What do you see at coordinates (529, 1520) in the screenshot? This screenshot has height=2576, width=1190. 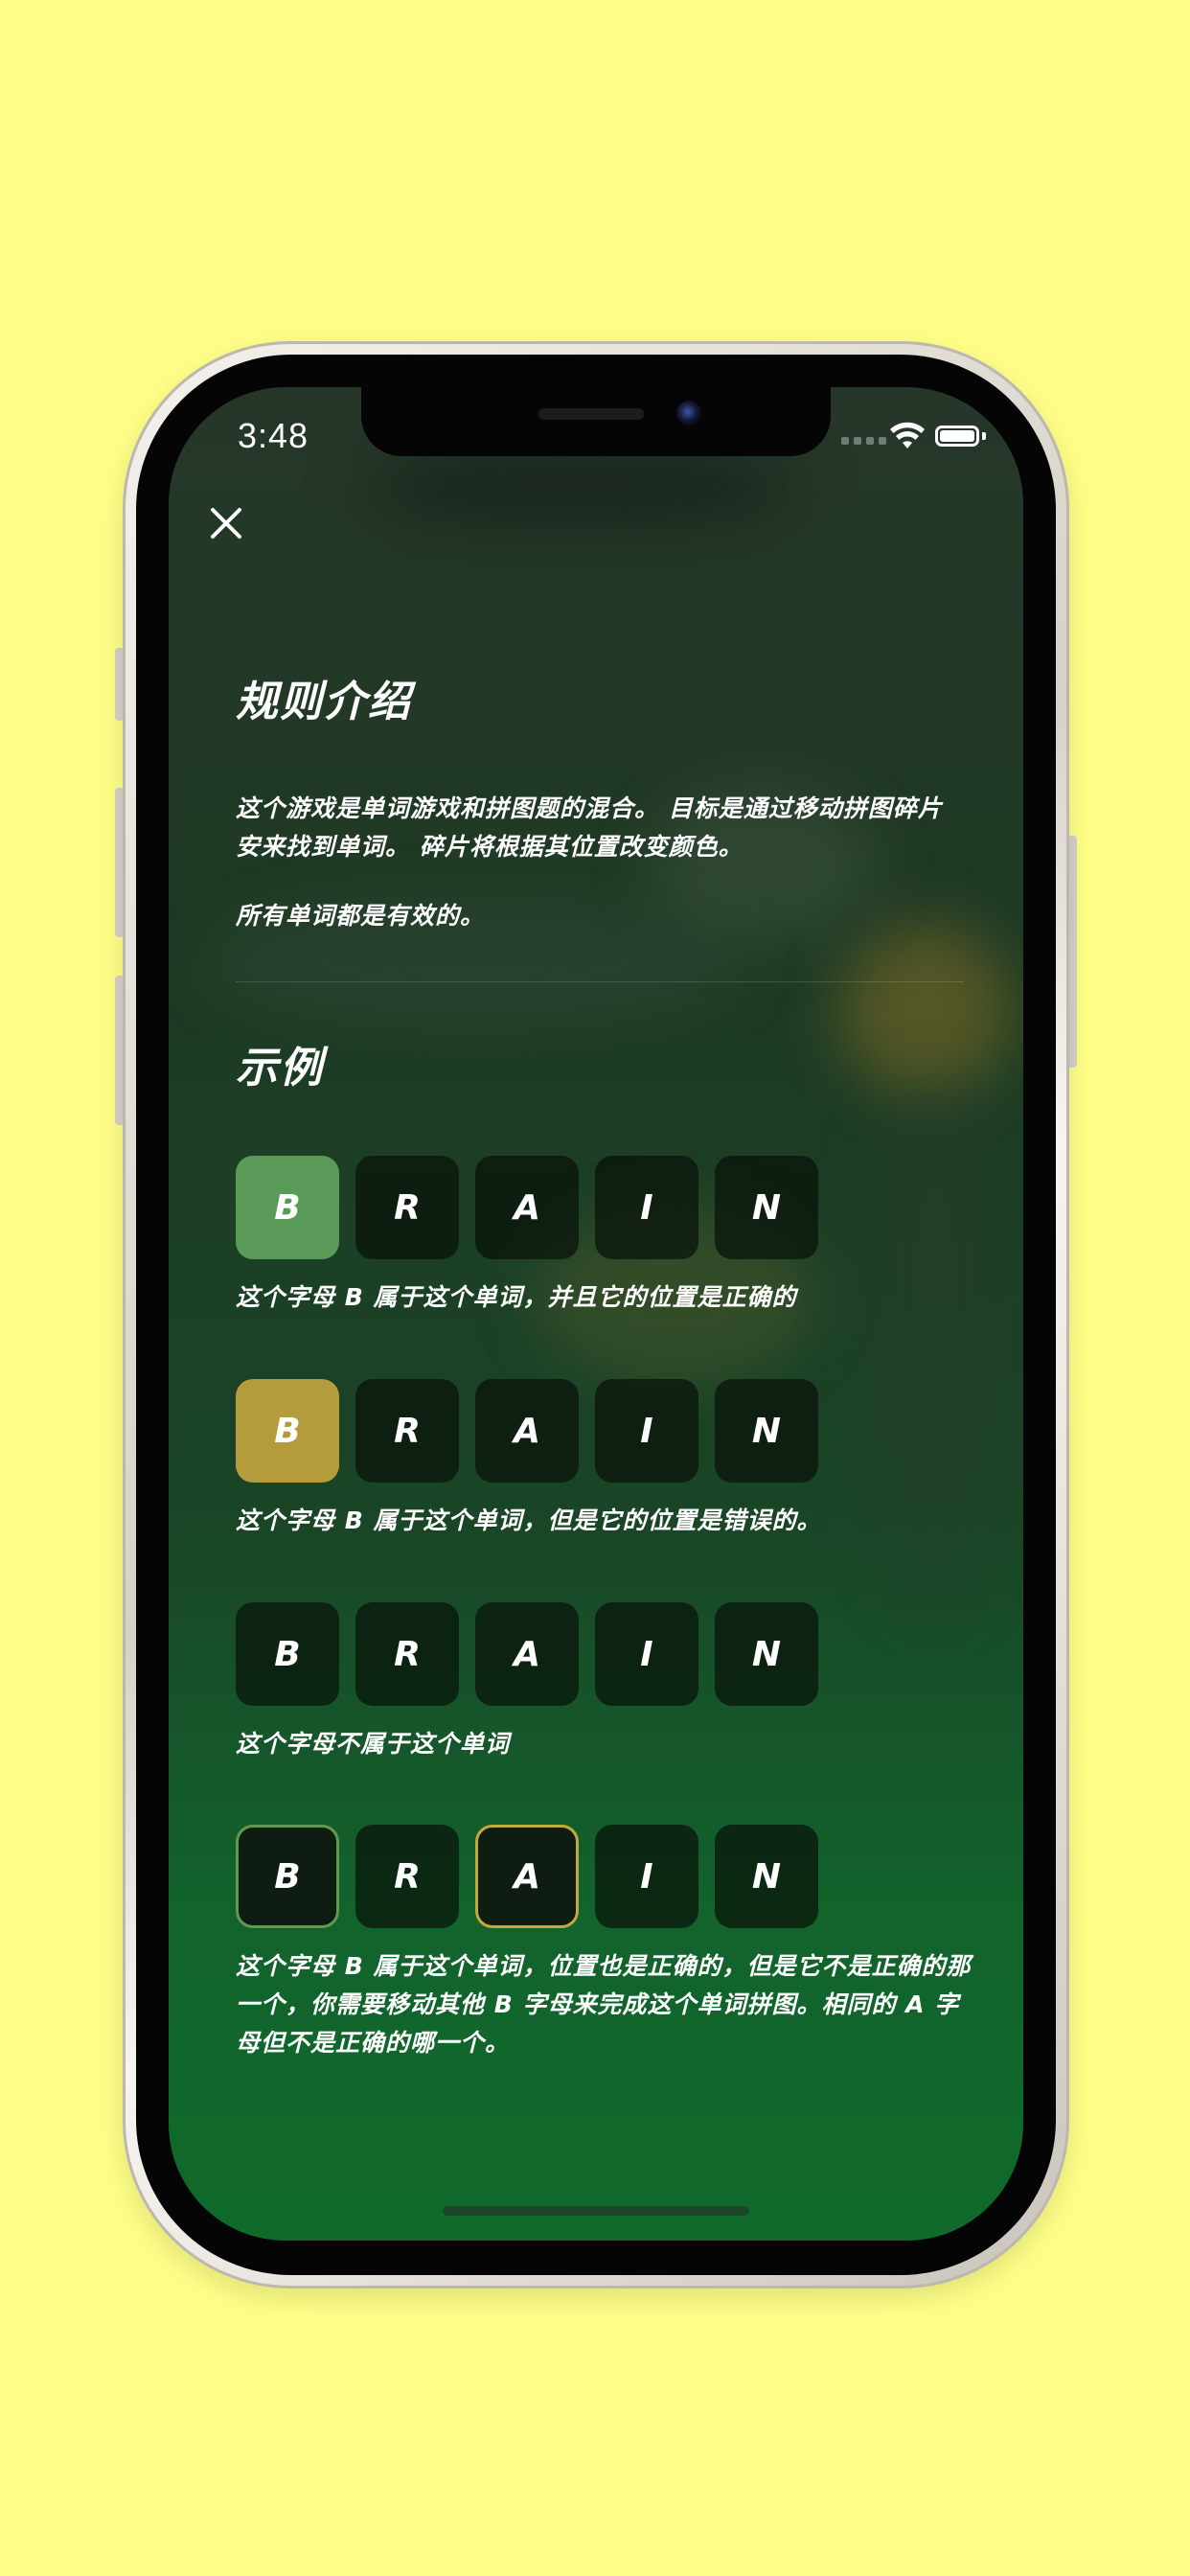 I see `example-2-caption: 这个字母 B 属于这个单词，但是它的位置是错误的。` at bounding box center [529, 1520].